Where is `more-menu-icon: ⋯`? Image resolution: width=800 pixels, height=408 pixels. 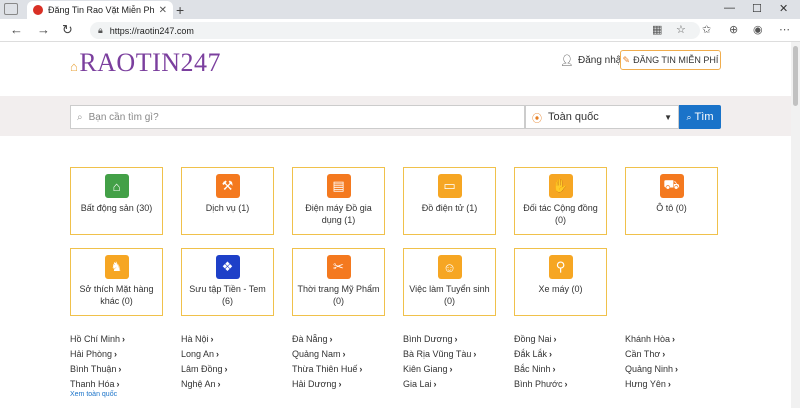 more-menu-icon: ⋯ is located at coordinates (784, 29).